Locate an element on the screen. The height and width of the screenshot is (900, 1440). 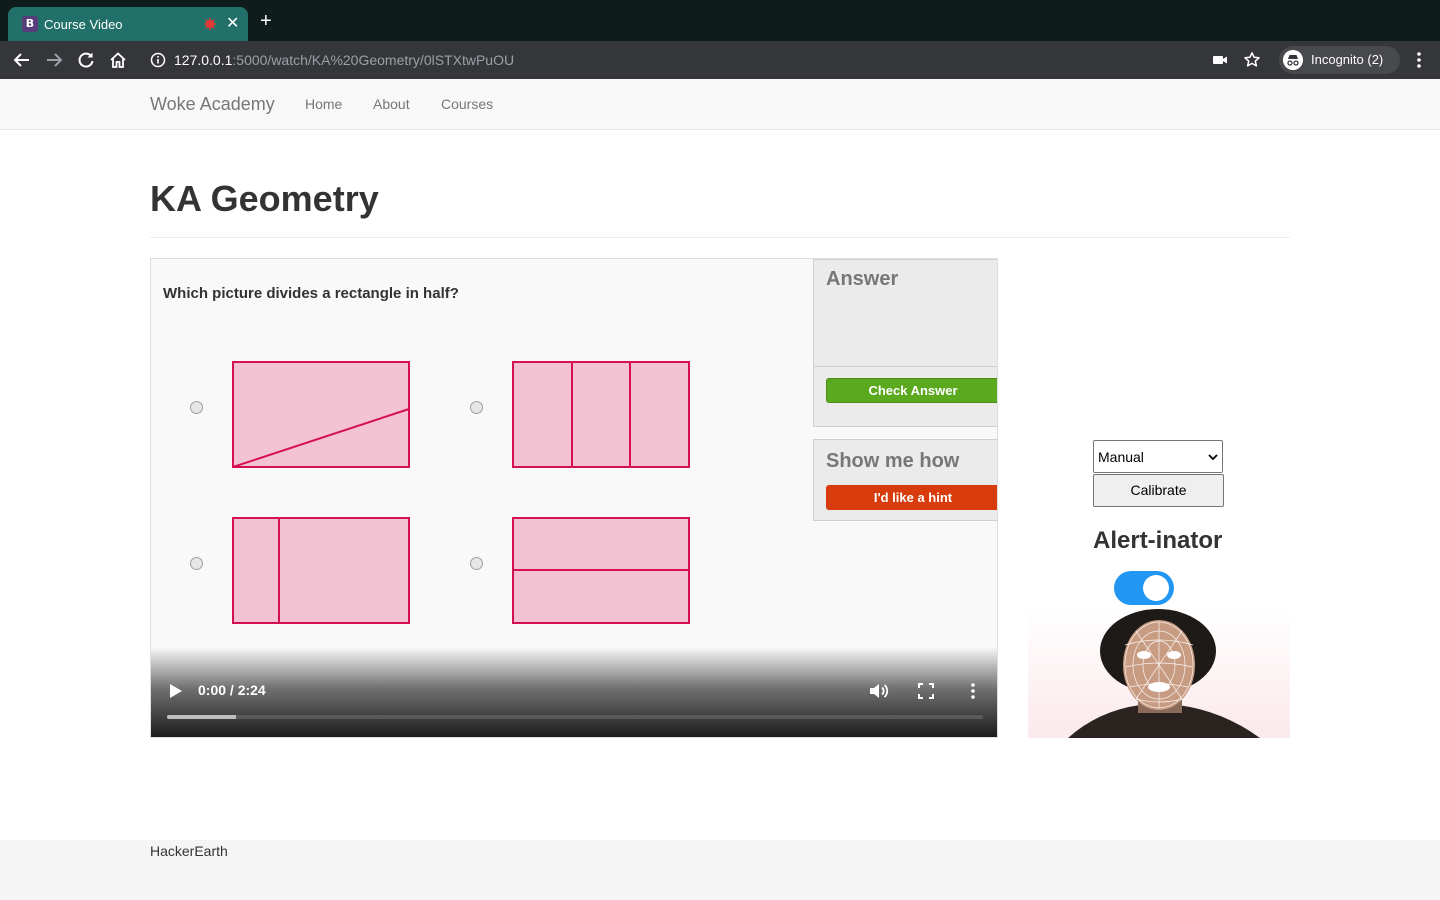
option-half-rect is located at coordinates (601, 570).